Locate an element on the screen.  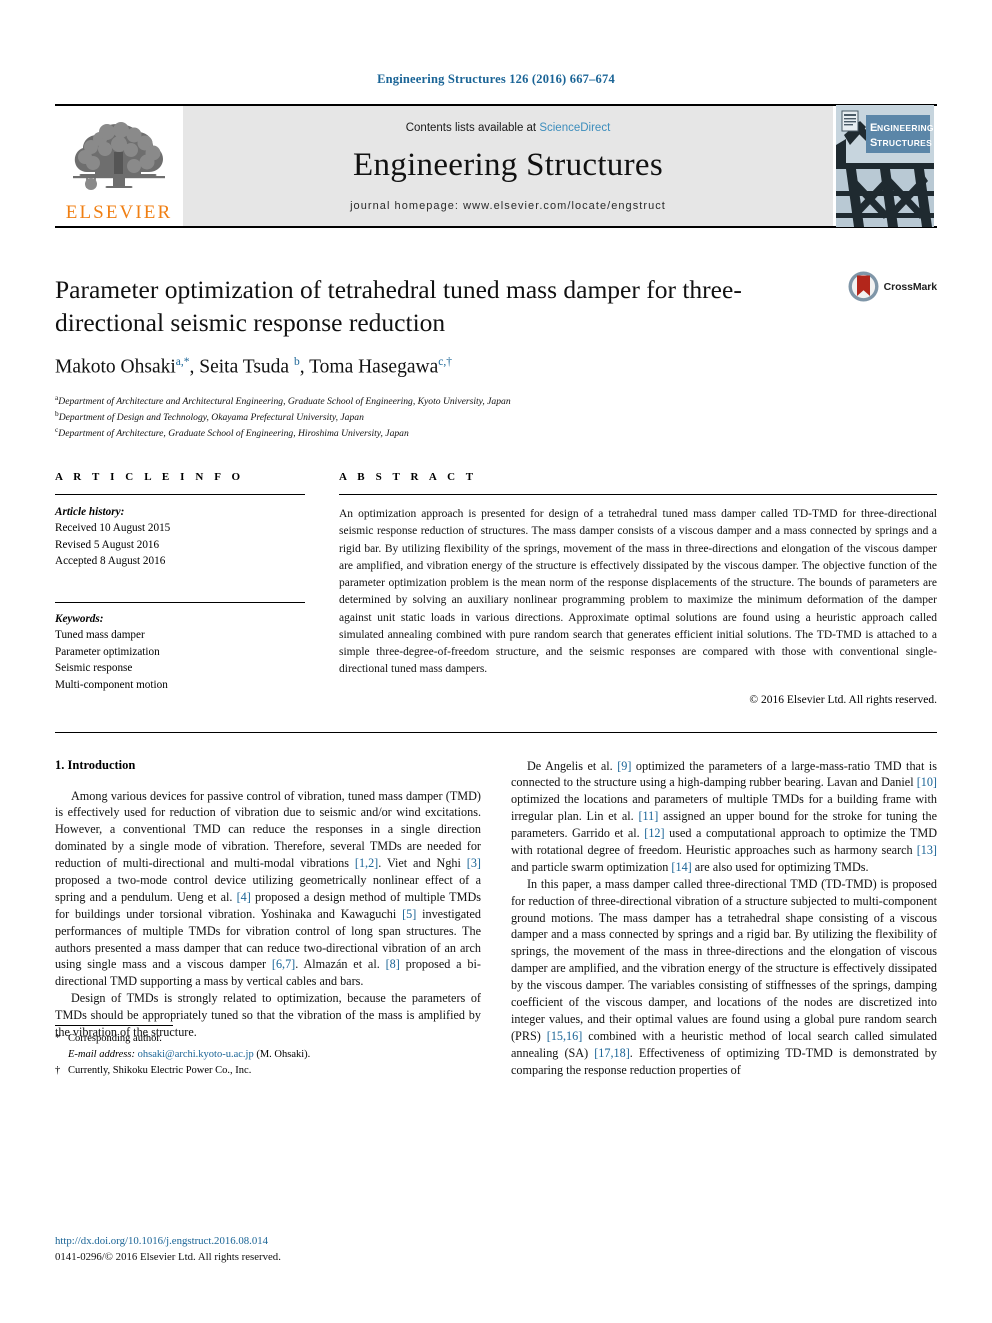
citation-ref: [11] is located at coordinates (648, 816).